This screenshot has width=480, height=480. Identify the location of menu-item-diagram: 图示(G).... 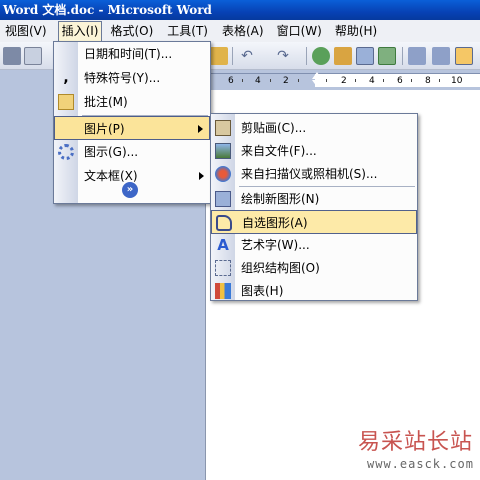
(132, 152).